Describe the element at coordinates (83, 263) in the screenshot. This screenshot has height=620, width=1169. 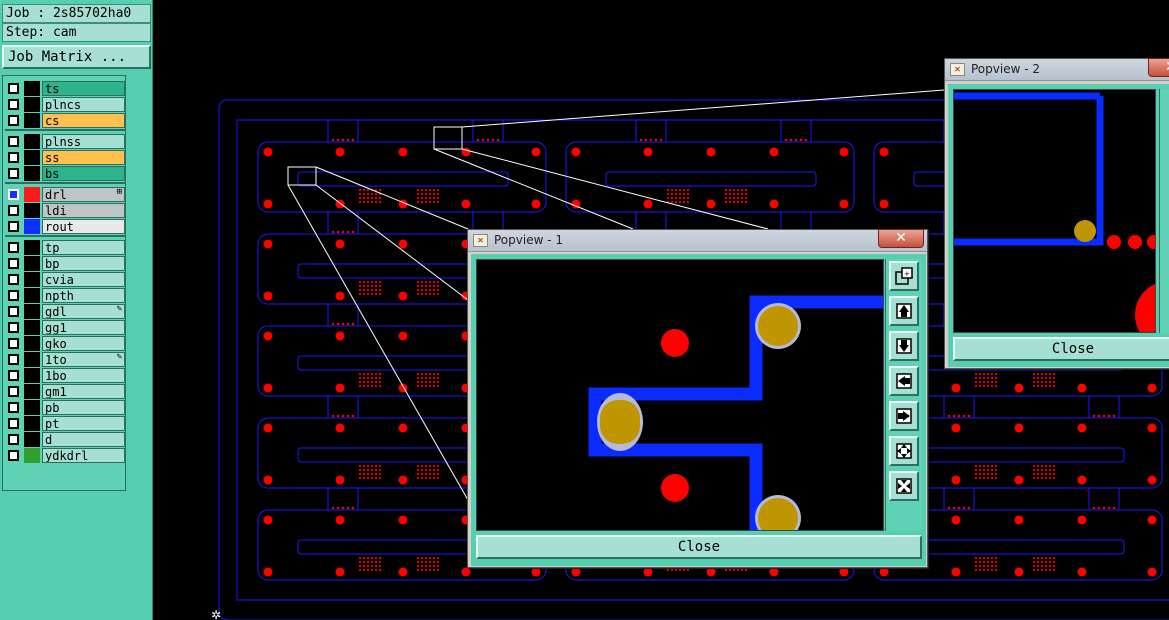
I see `layer-name: bp` at that location.